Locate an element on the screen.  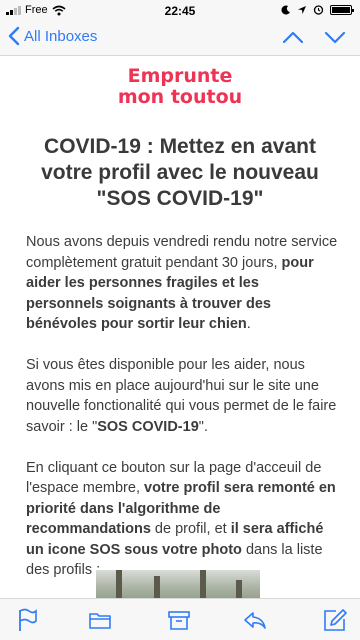
next-message-button is located at coordinates (335, 39).